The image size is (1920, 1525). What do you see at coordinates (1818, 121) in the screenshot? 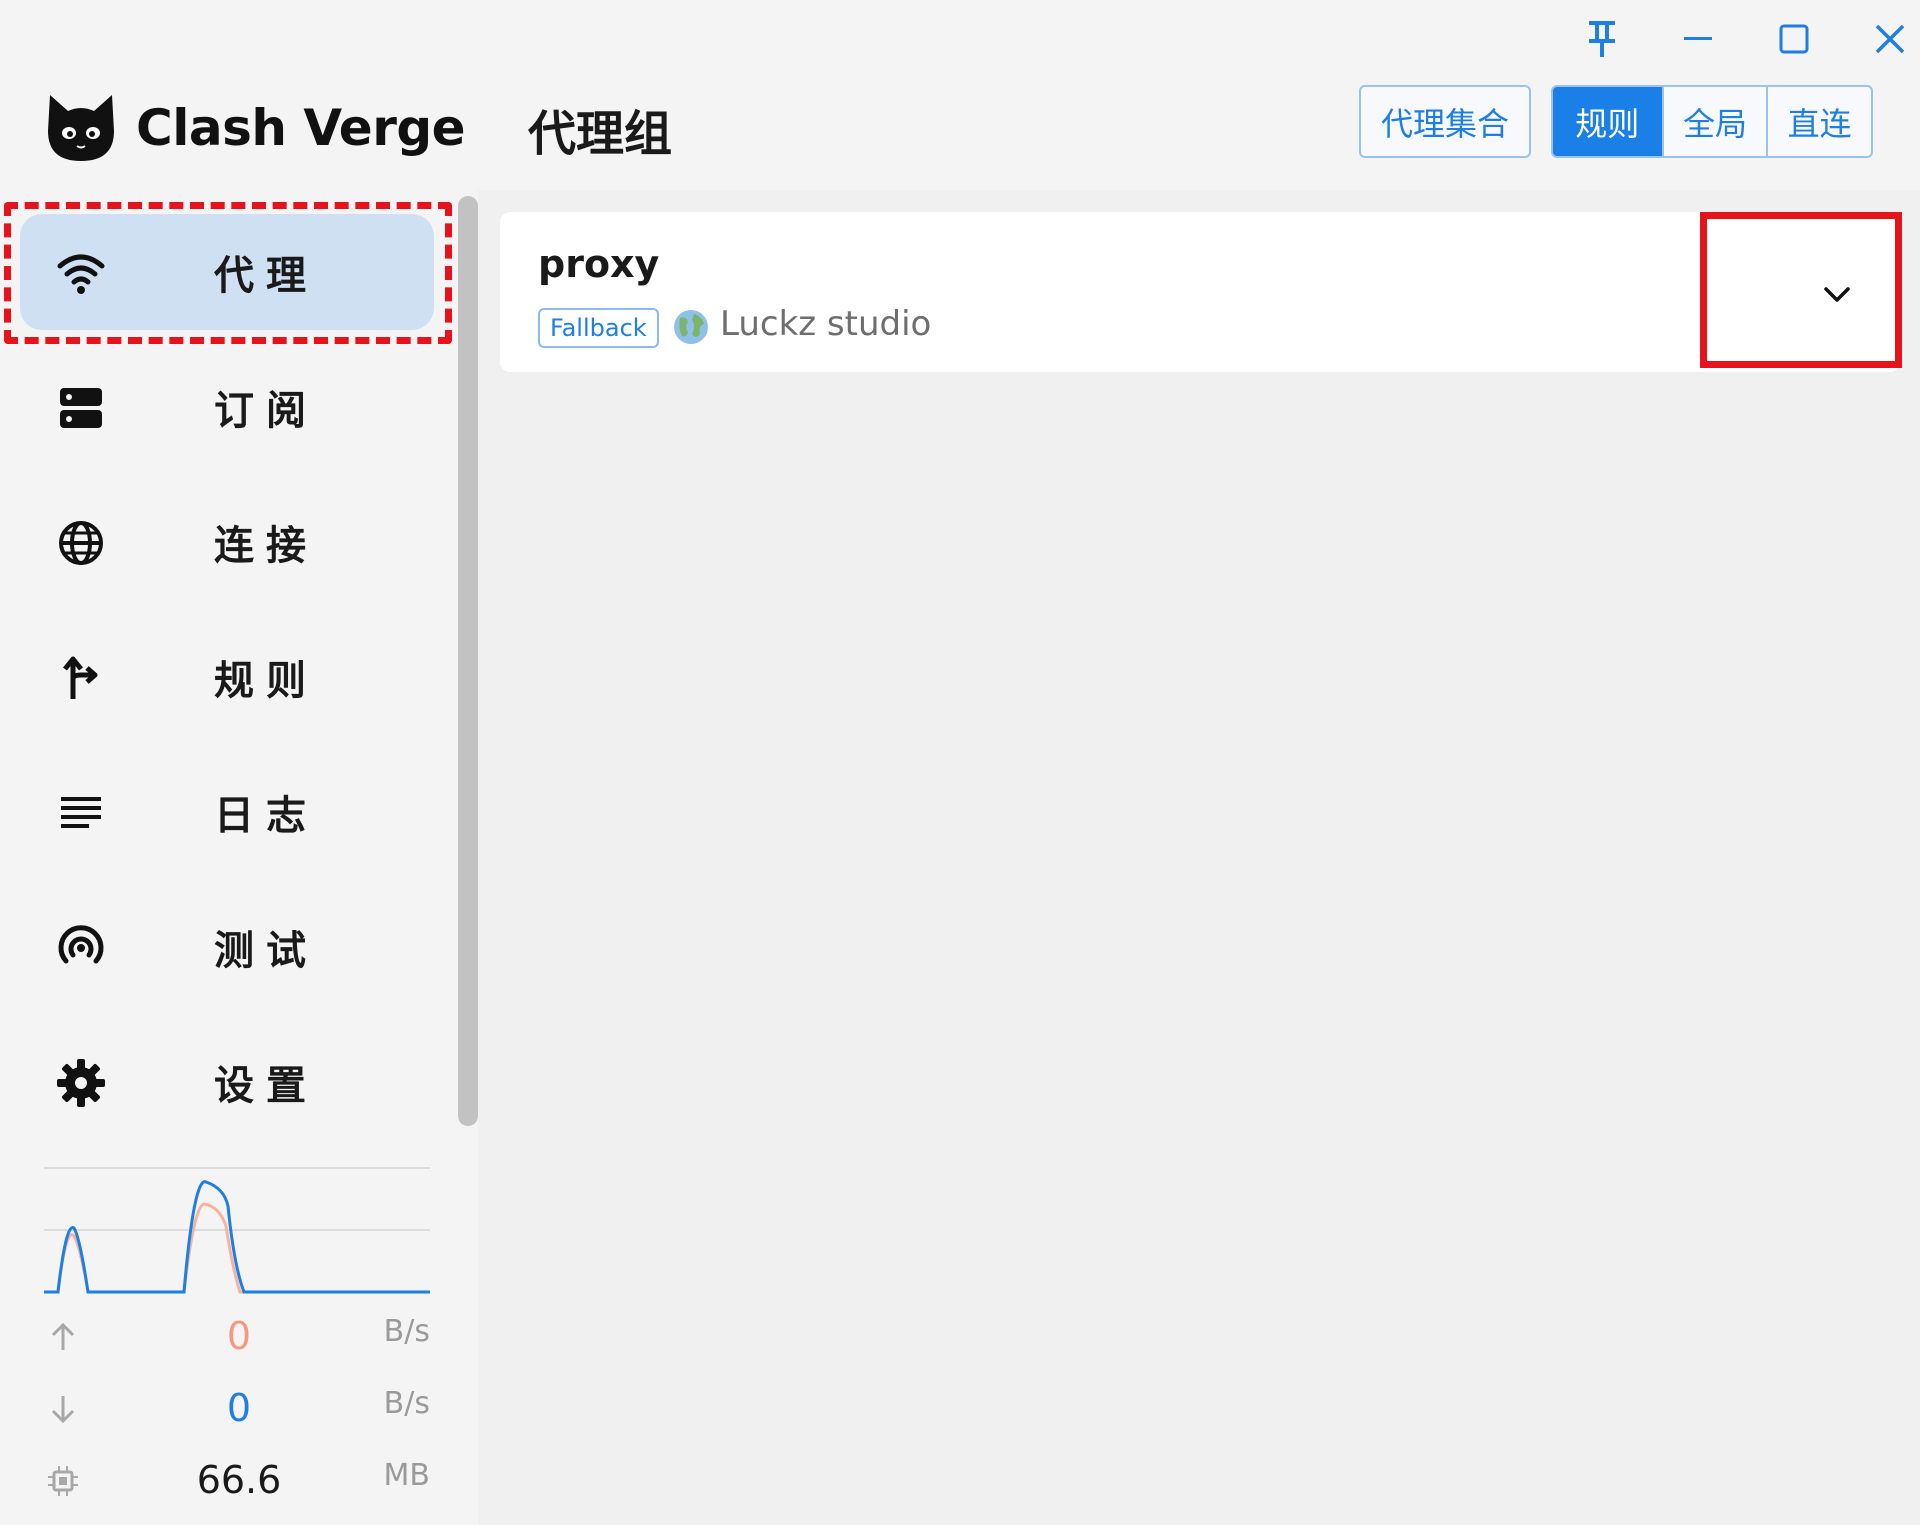
I see `mode-direct-button: 直连` at bounding box center [1818, 121].